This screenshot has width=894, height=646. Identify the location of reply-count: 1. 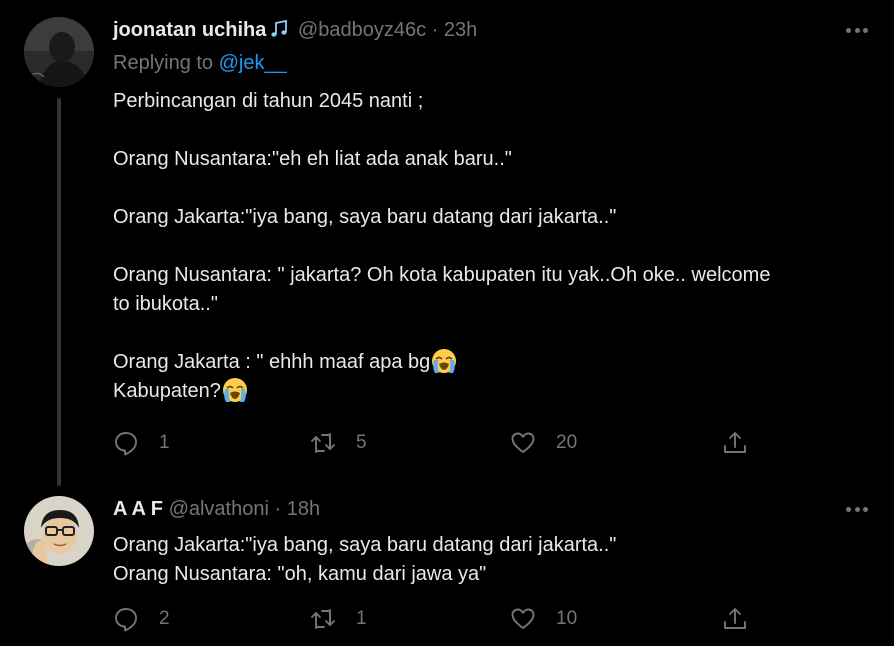
(164, 442).